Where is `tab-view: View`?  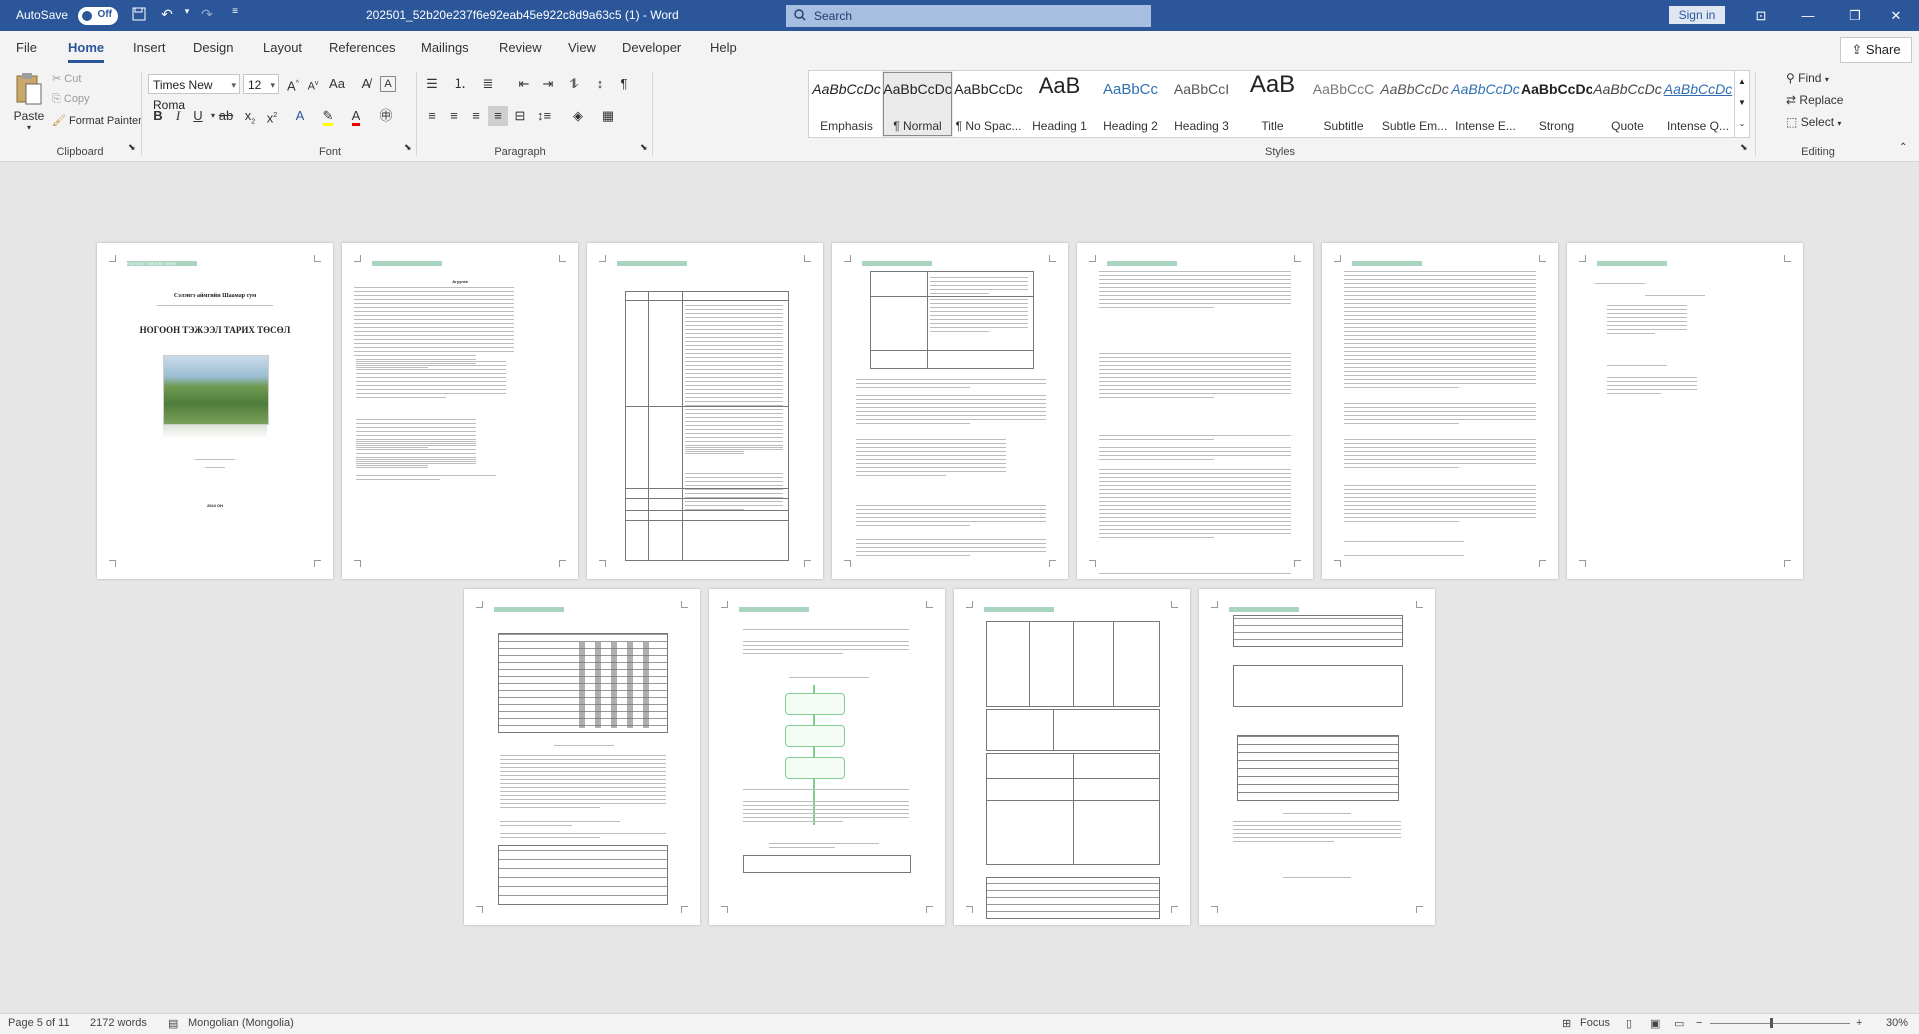 tab-view: View is located at coordinates (582, 47).